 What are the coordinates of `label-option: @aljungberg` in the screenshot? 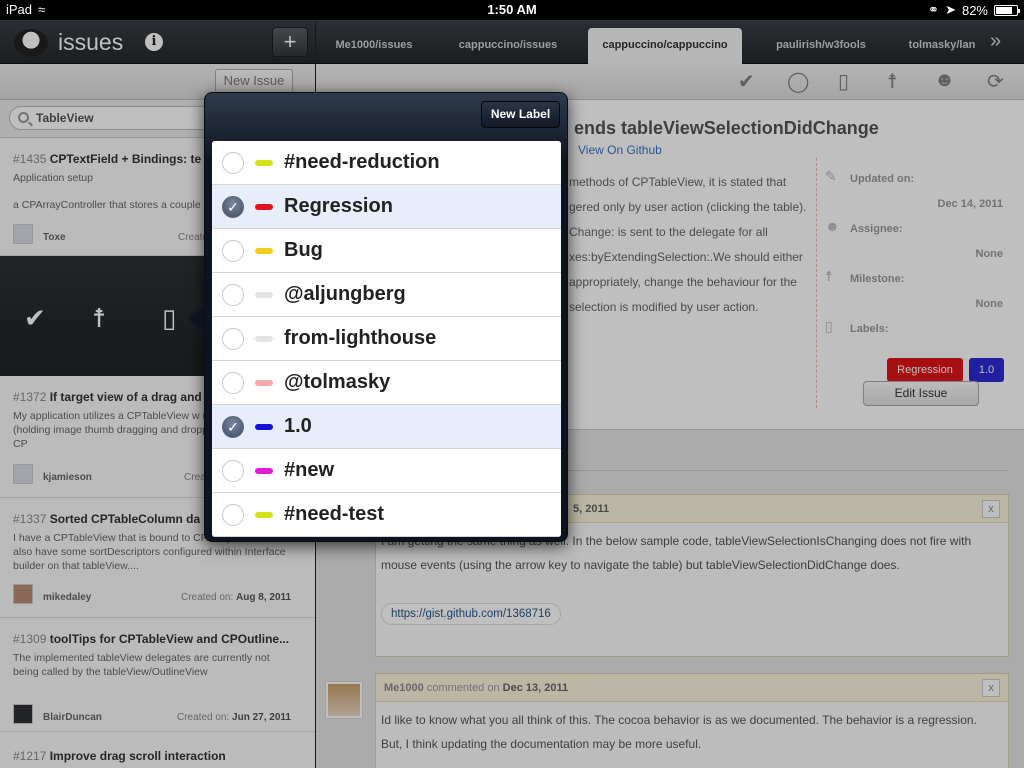 It's located at (386, 295).